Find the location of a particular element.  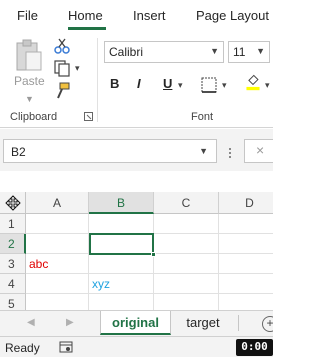

cell-d2 is located at coordinates (246, 244).